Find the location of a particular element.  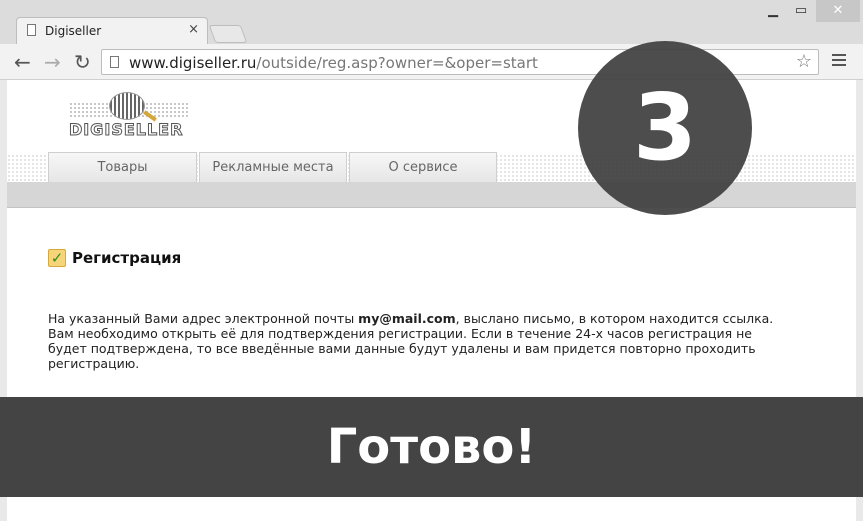

menu-icon is located at coordinates (839, 61).